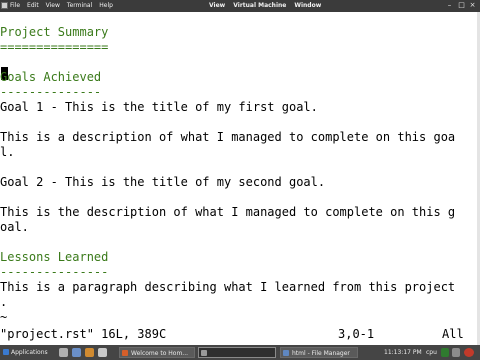 The height and width of the screenshot is (360, 480). I want to click on cpu-graph-icon, so click(445, 352).